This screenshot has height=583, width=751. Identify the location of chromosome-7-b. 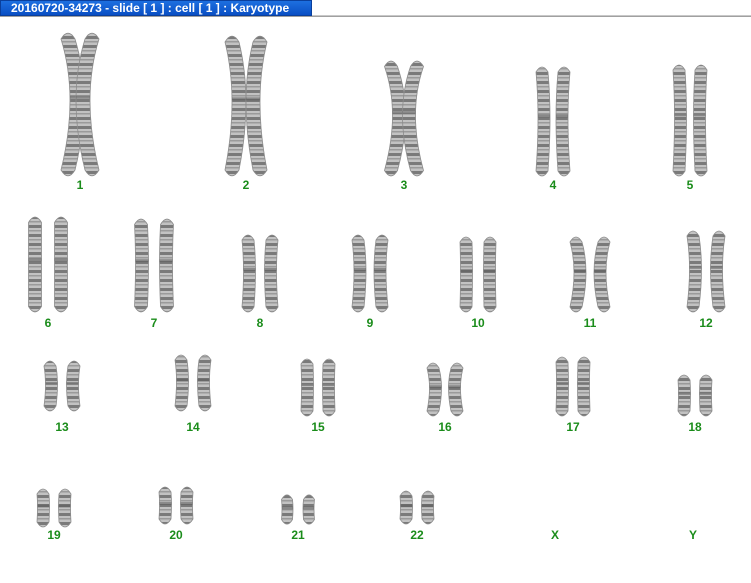
(166, 265).